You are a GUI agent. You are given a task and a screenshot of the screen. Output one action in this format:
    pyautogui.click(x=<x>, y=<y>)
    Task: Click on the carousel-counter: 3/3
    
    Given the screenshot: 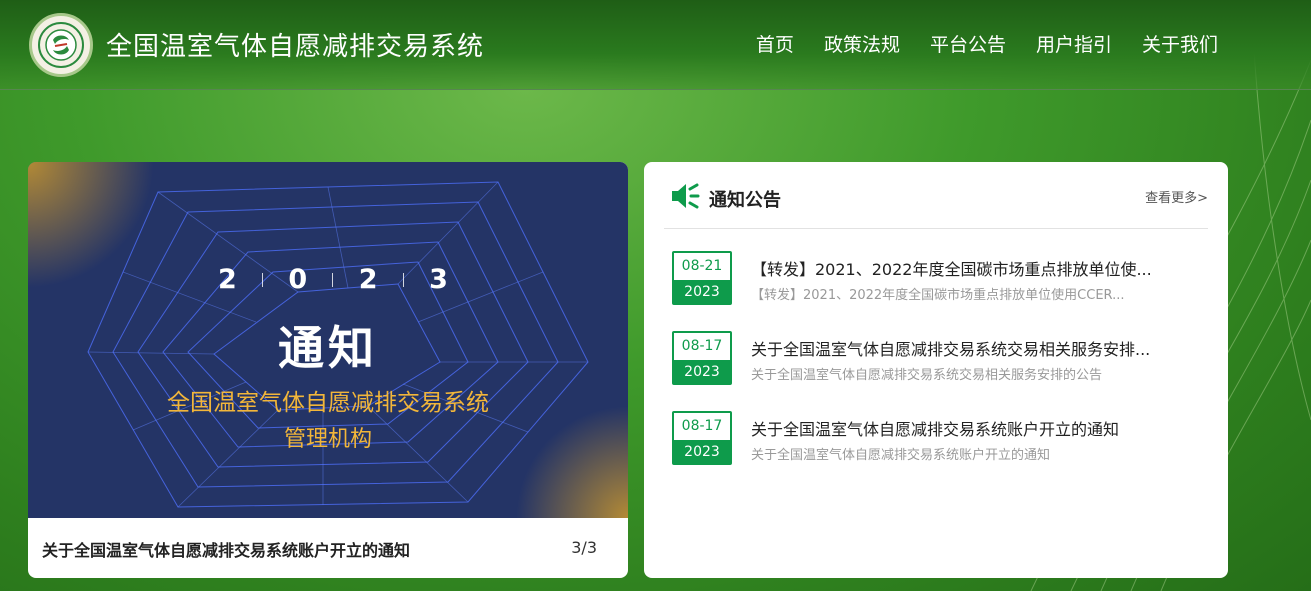 What is the action you would take?
    pyautogui.click(x=584, y=547)
    